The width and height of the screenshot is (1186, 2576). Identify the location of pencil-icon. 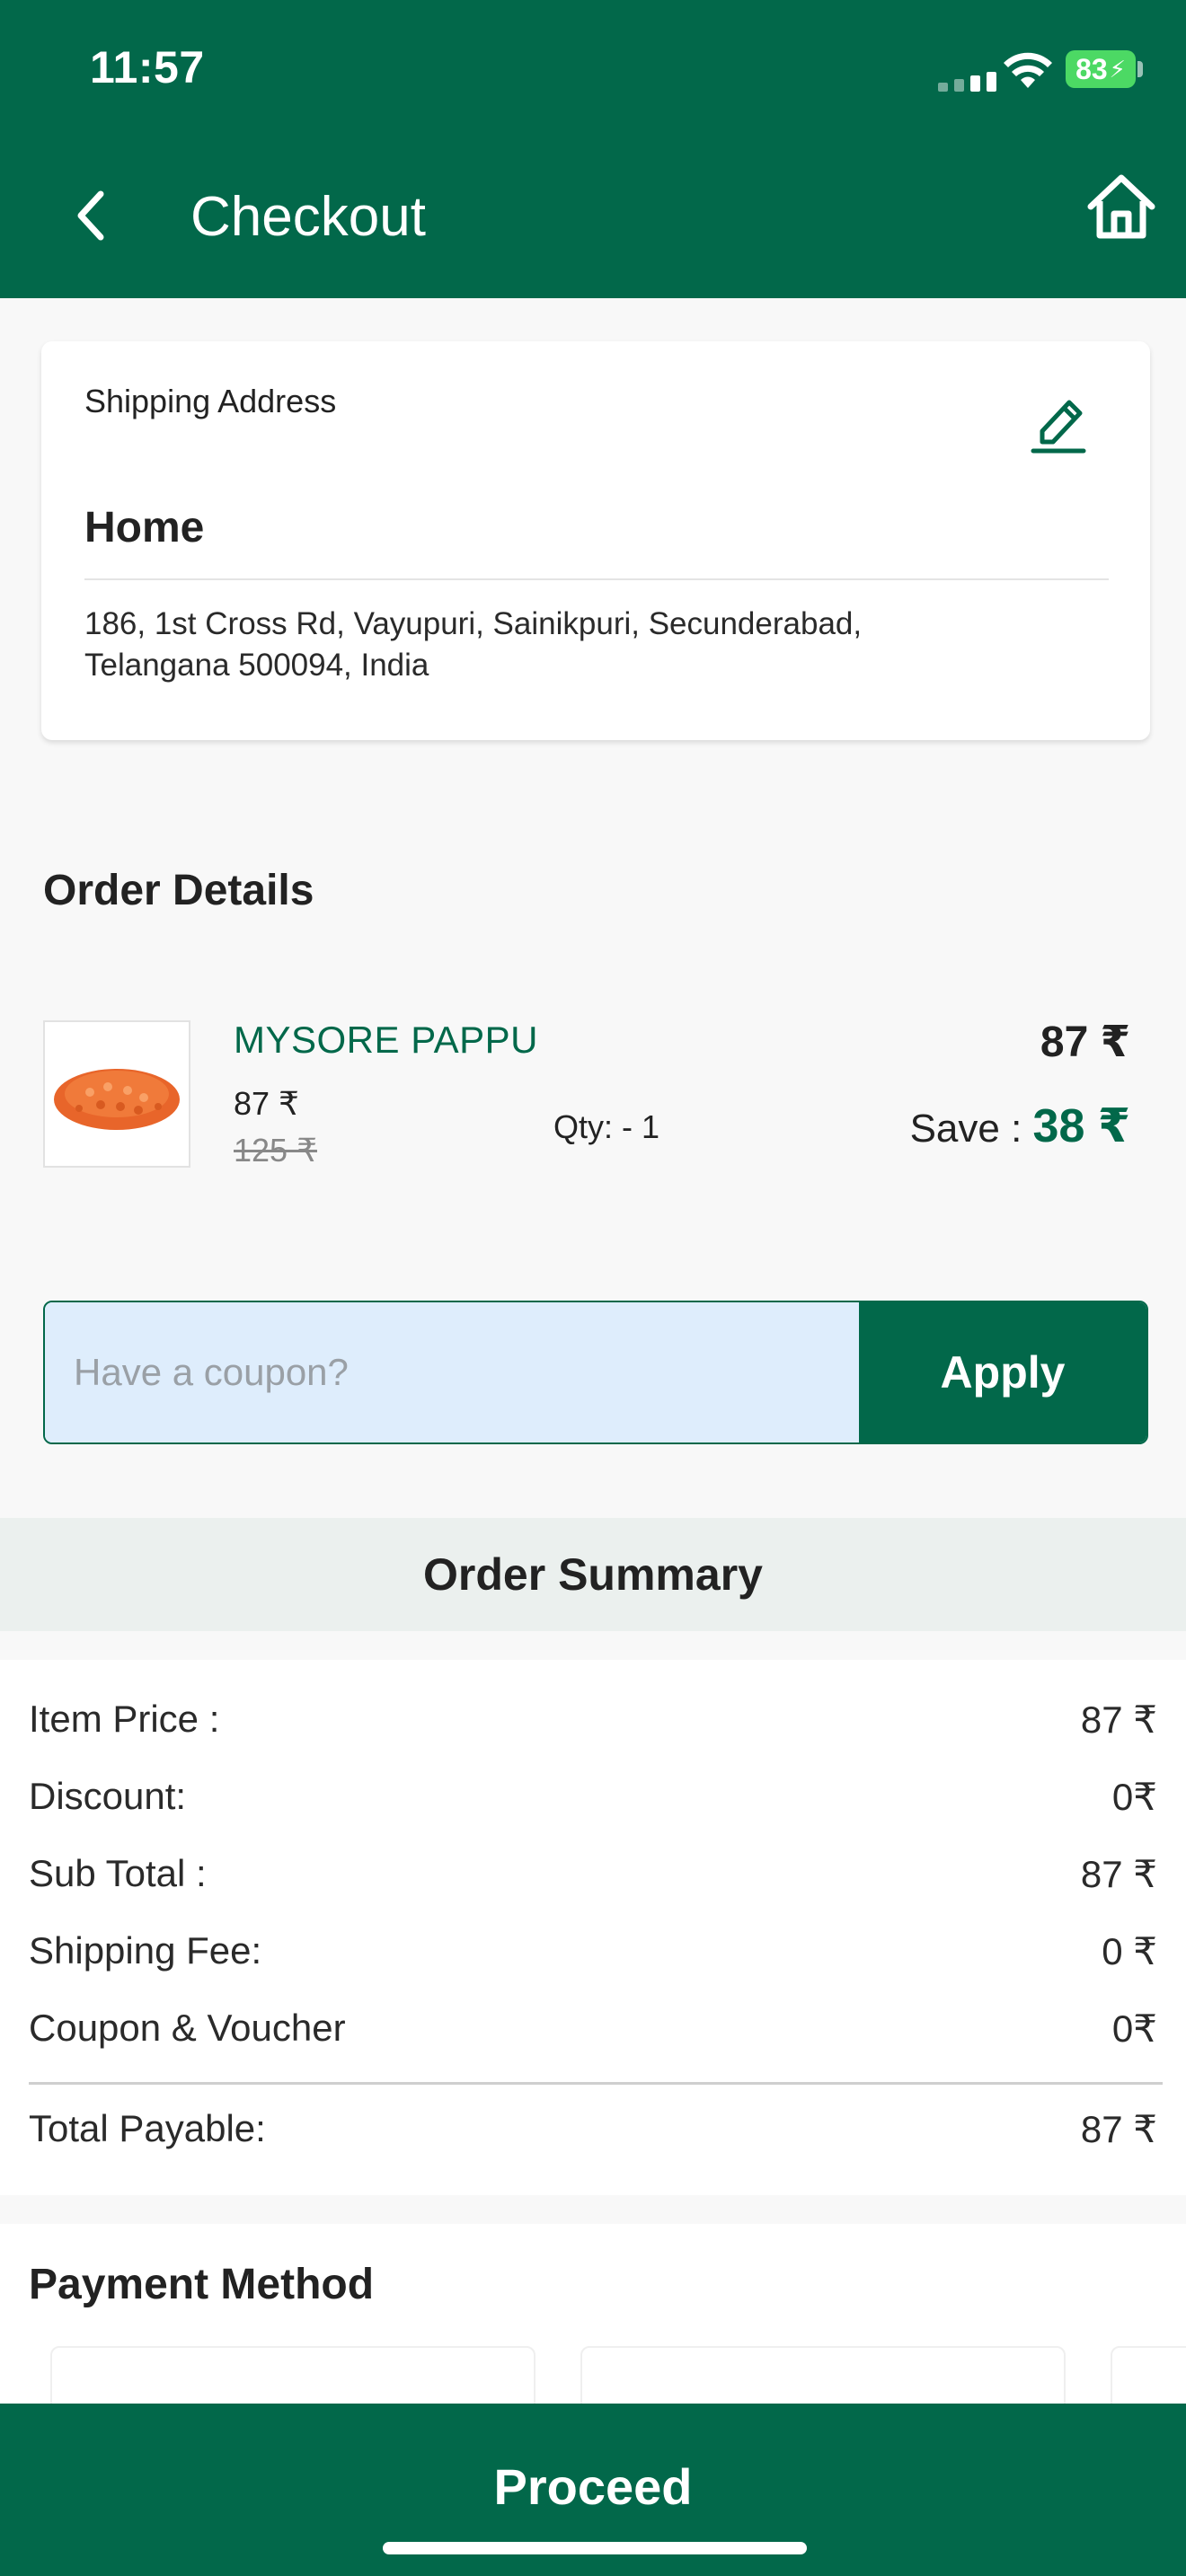
(1059, 420).